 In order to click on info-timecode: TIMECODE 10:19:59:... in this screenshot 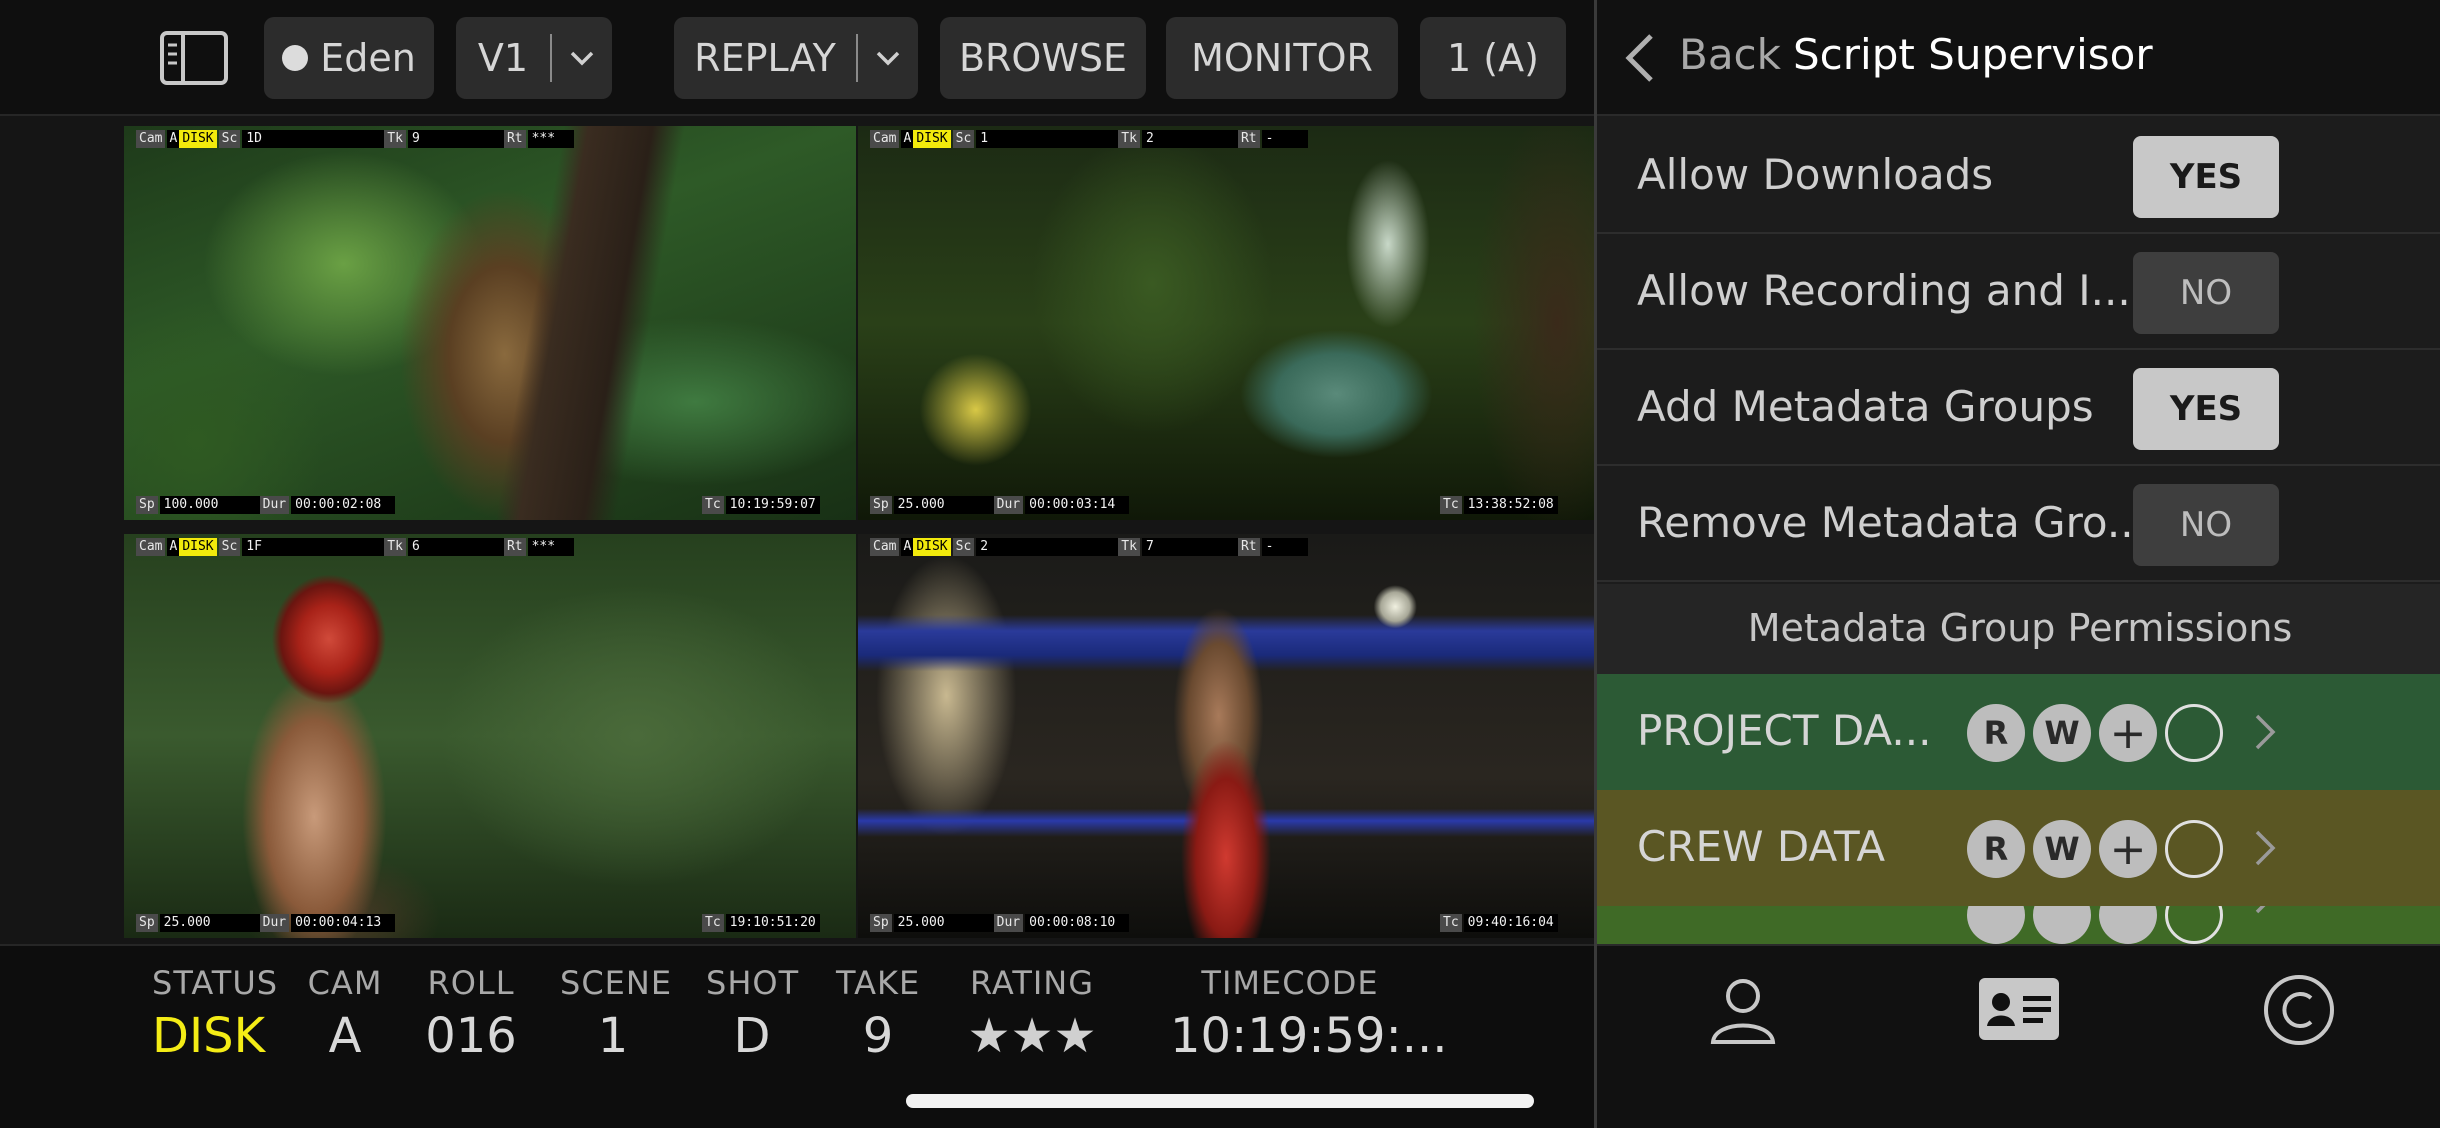, I will do `click(1309, 1014)`.